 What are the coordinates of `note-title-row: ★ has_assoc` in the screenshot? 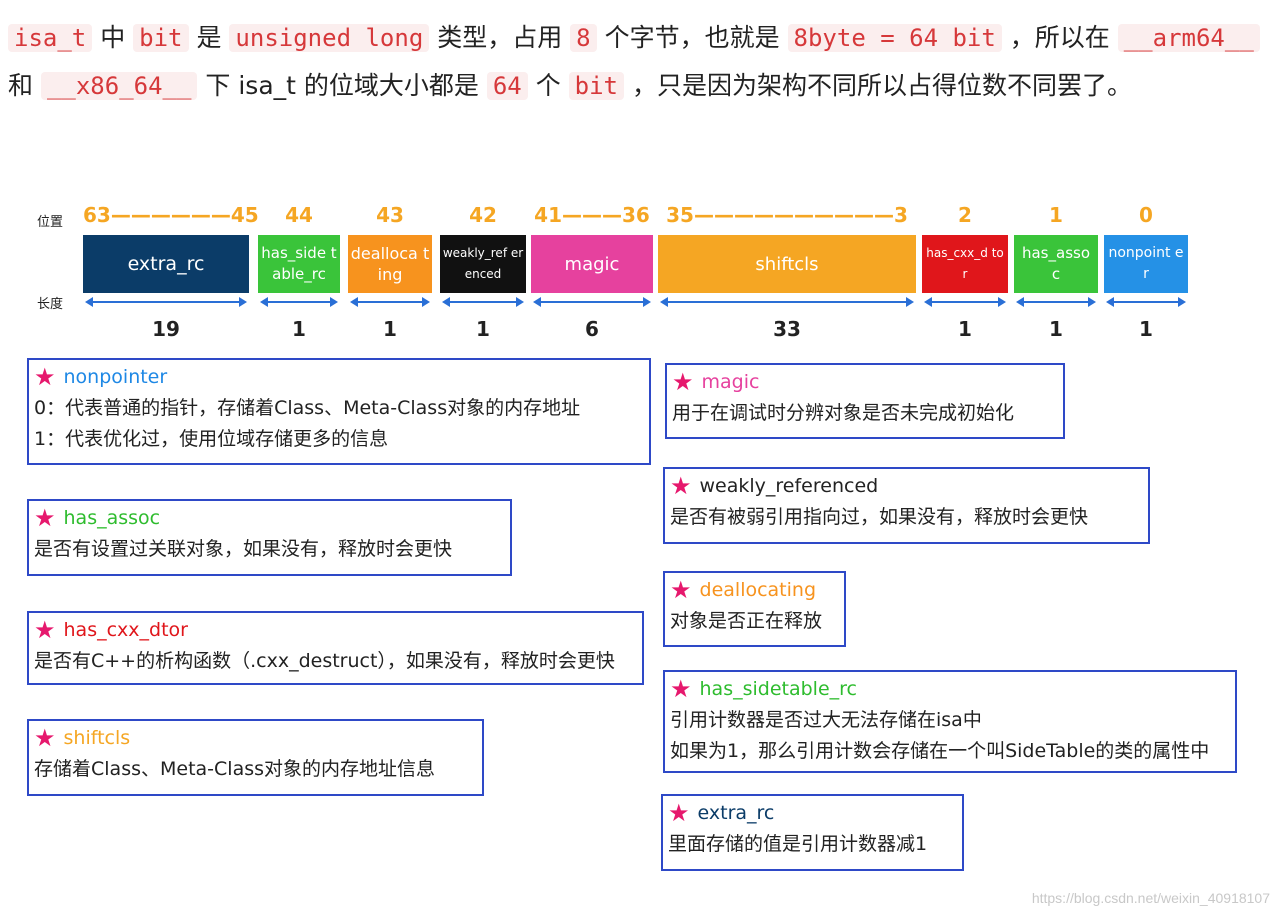 It's located at (269, 518).